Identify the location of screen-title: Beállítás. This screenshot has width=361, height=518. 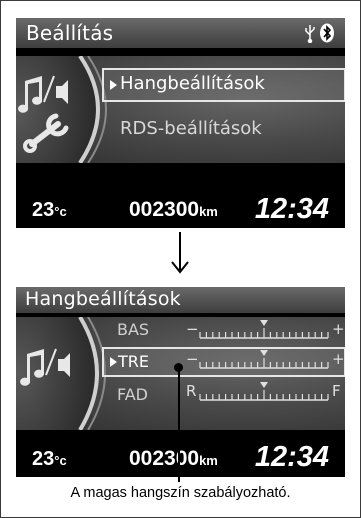
(70, 33).